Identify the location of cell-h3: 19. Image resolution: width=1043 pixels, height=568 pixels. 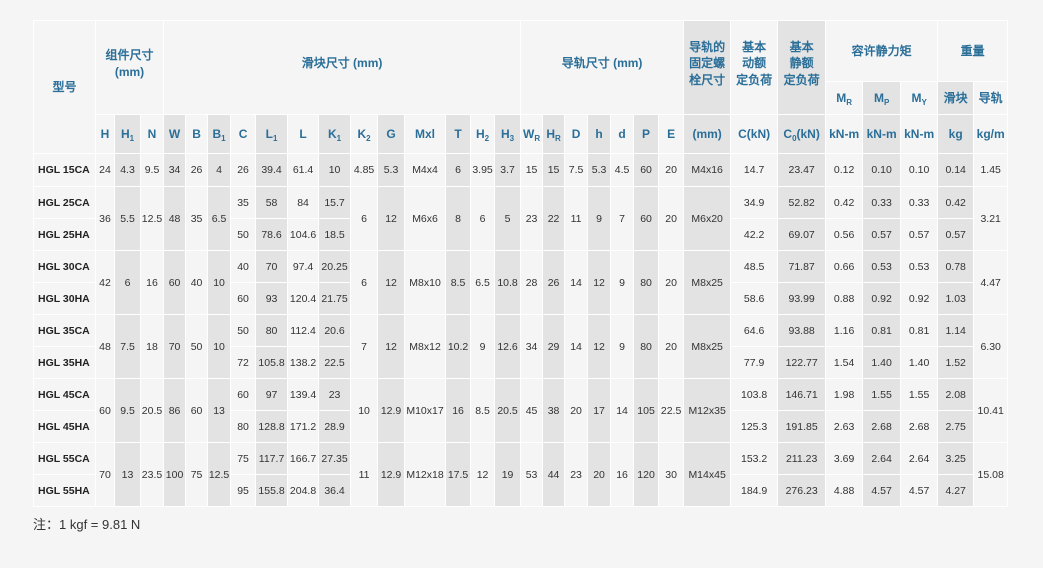
(508, 474).